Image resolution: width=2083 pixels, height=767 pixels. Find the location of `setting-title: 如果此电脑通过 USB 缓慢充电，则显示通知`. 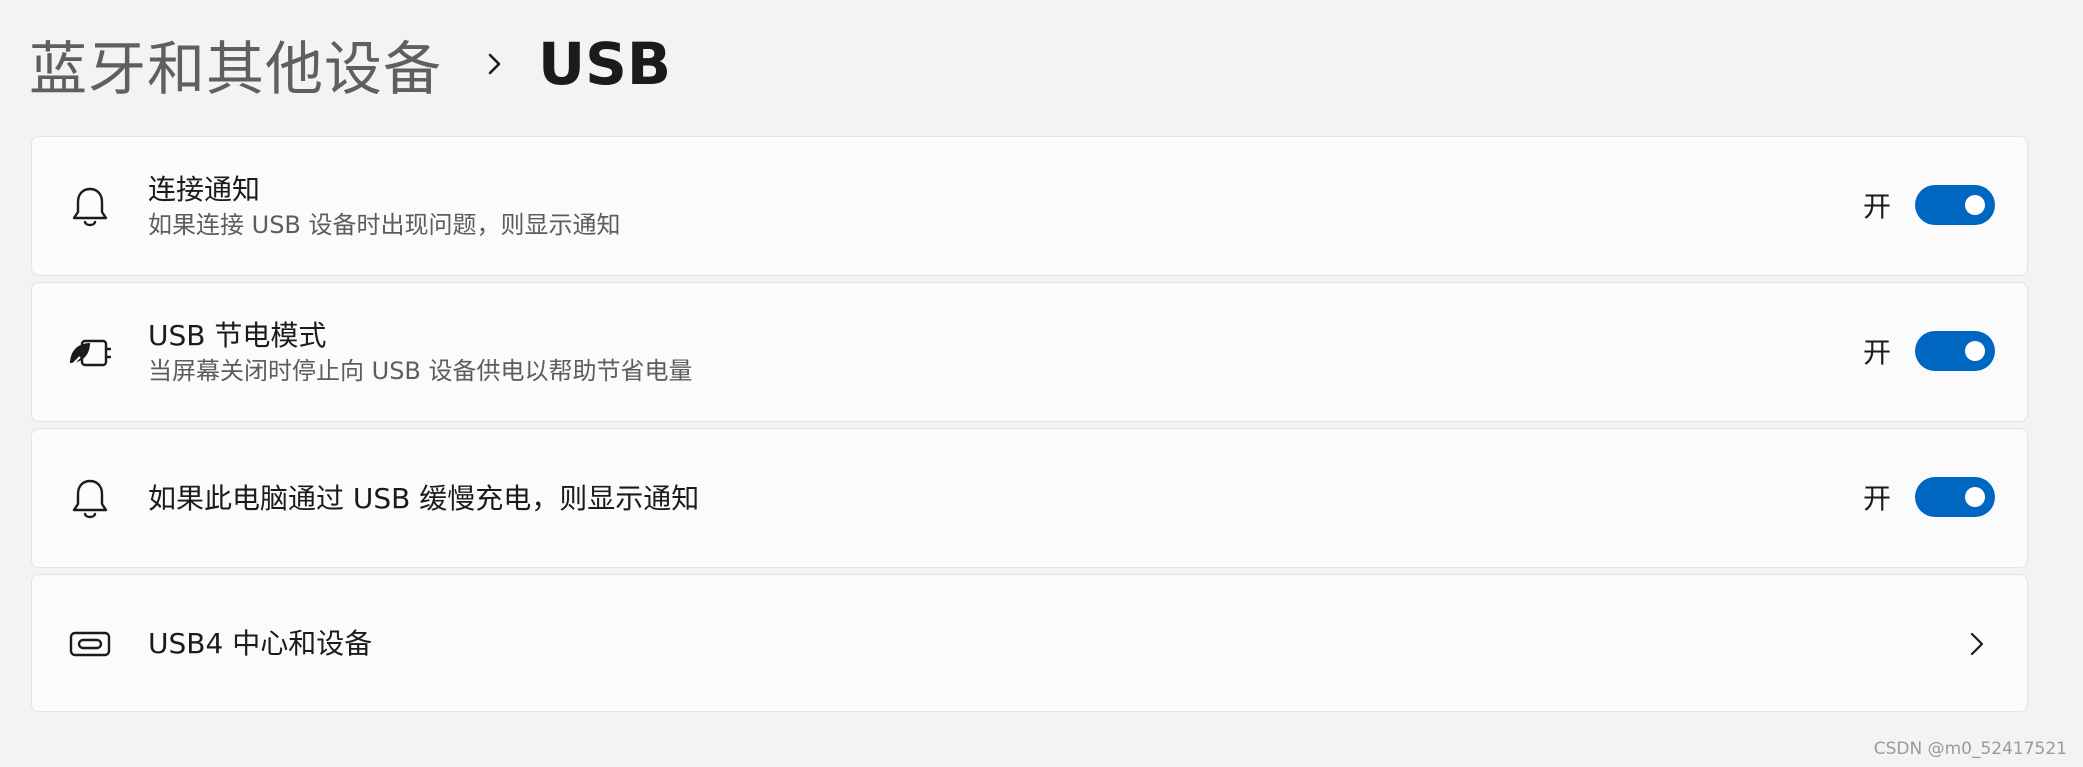

setting-title: 如果此电脑通过 USB 缓慢充电，则显示通知 is located at coordinates (424, 498).